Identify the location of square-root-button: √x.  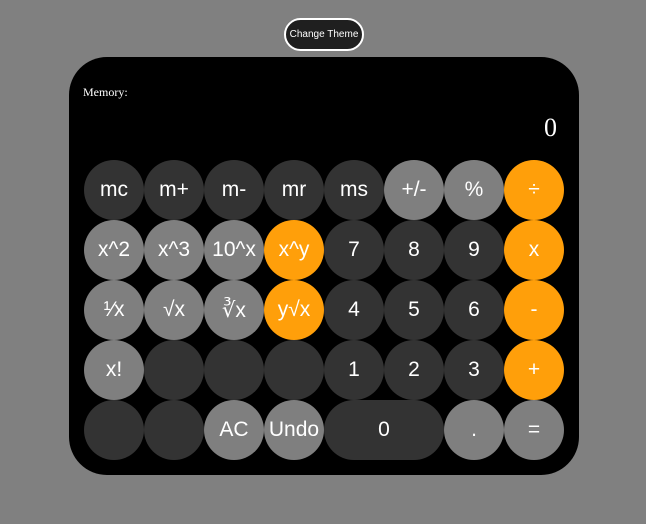
(174, 310).